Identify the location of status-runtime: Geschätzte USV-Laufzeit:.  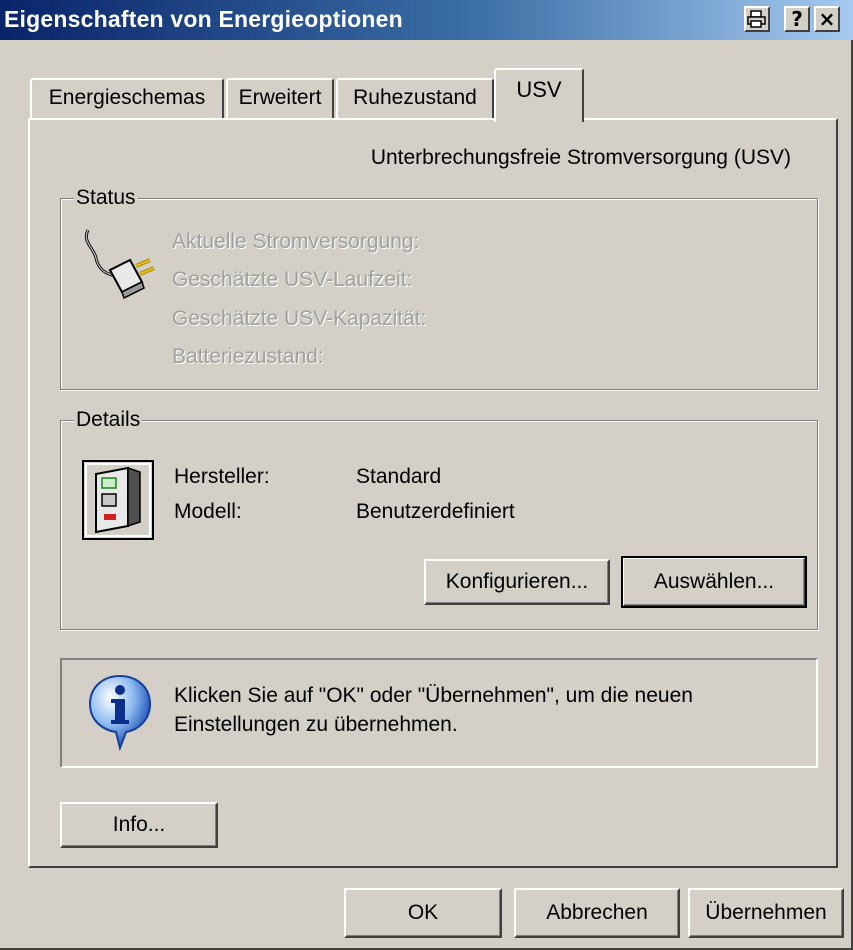
(292, 279).